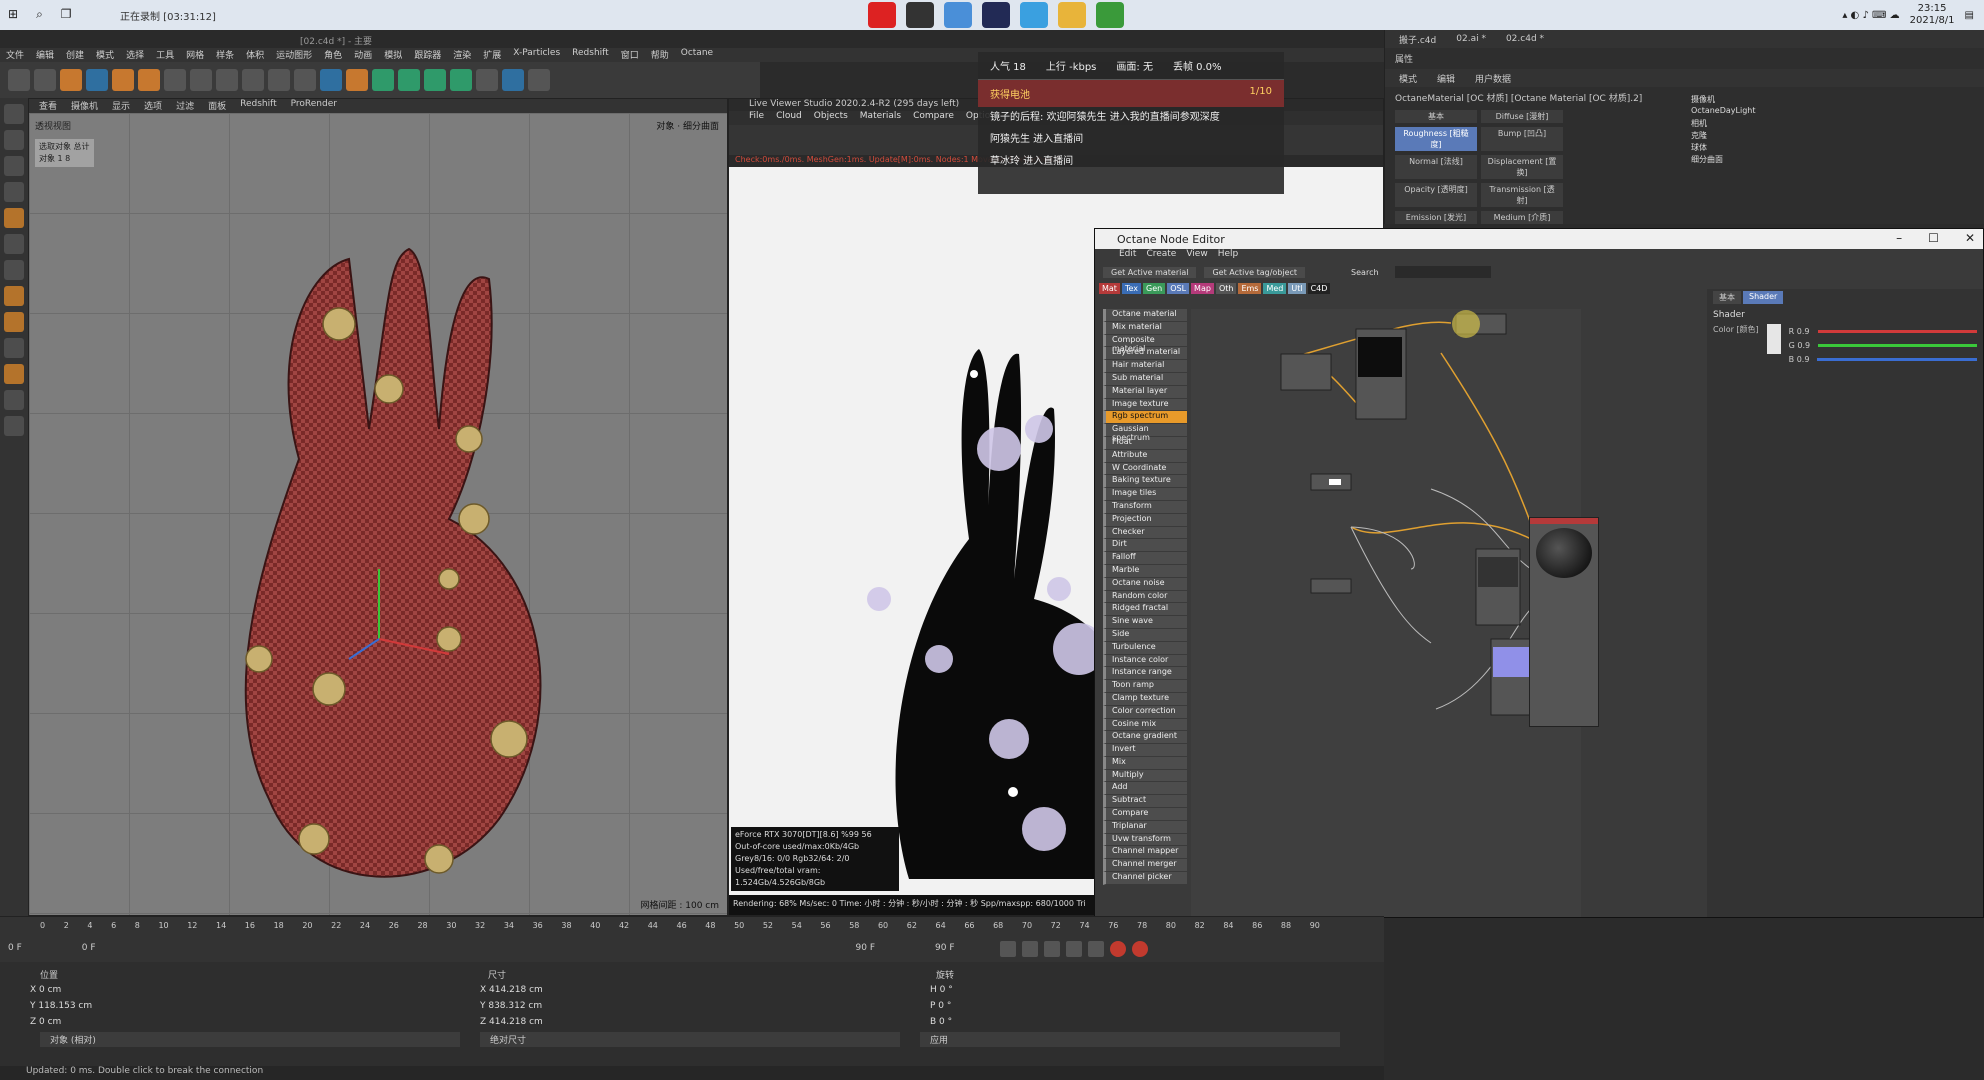 The image size is (1984, 1080). I want to click on size-mode-select: 绝对尺寸, so click(690, 1039).